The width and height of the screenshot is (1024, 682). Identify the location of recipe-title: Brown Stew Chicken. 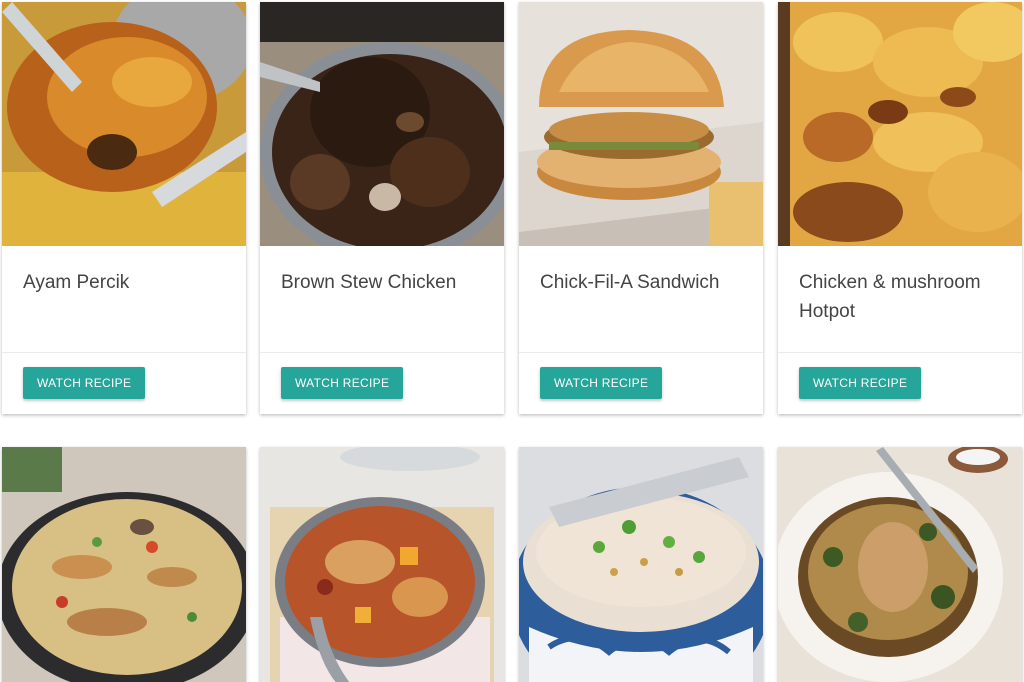
(369, 282).